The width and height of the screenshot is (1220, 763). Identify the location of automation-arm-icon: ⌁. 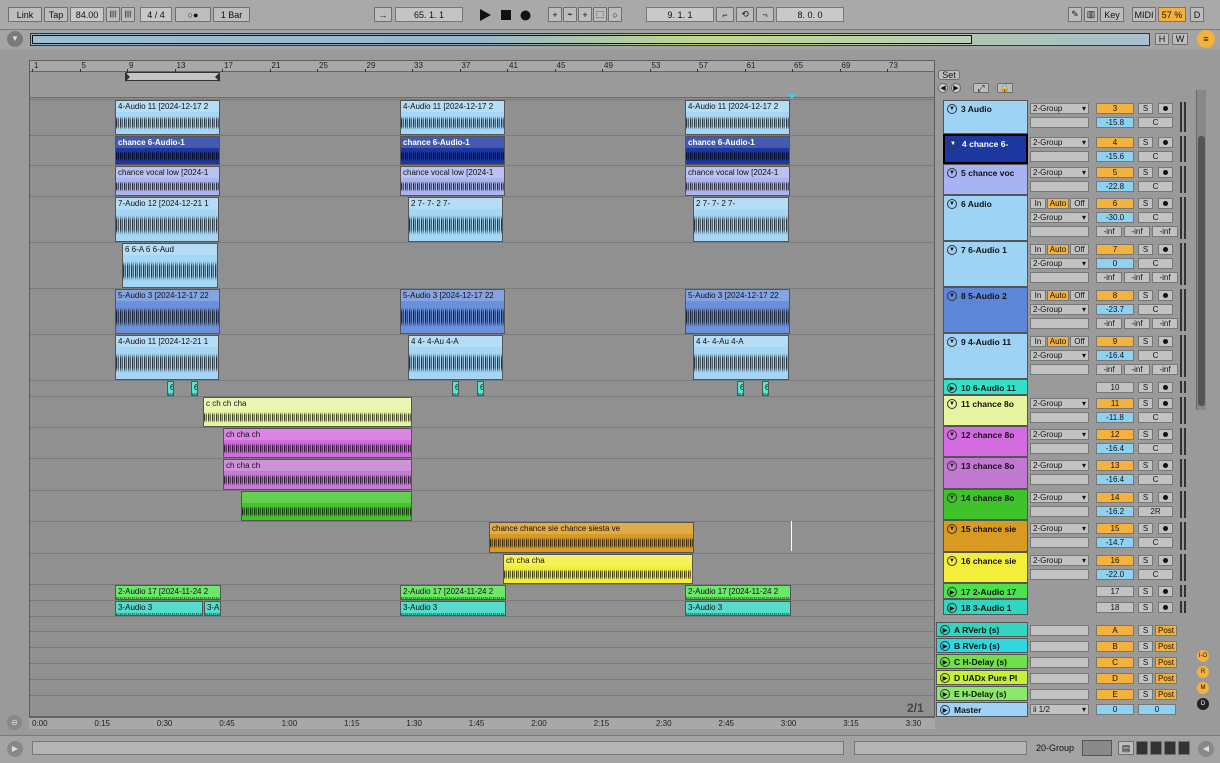
(570, 14).